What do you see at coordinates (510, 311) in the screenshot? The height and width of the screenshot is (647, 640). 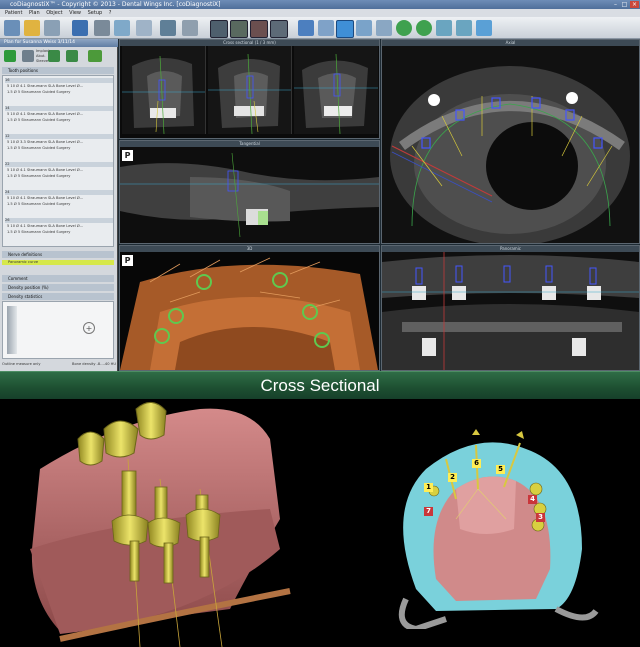 I see `panoramic-image` at bounding box center [510, 311].